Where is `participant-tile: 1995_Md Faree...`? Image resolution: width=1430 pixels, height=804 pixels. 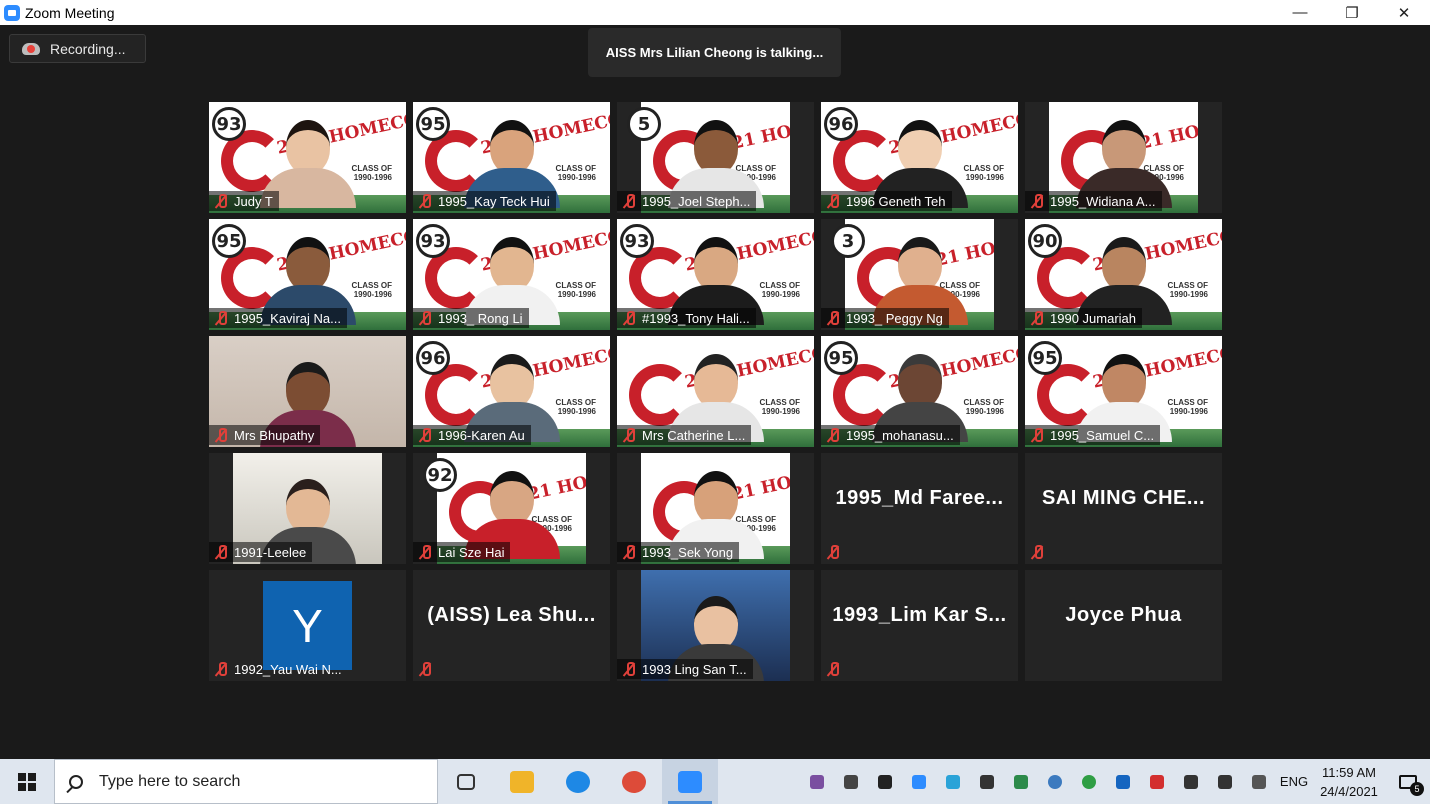
participant-tile: 1995_Md Faree... is located at coordinates (919, 508).